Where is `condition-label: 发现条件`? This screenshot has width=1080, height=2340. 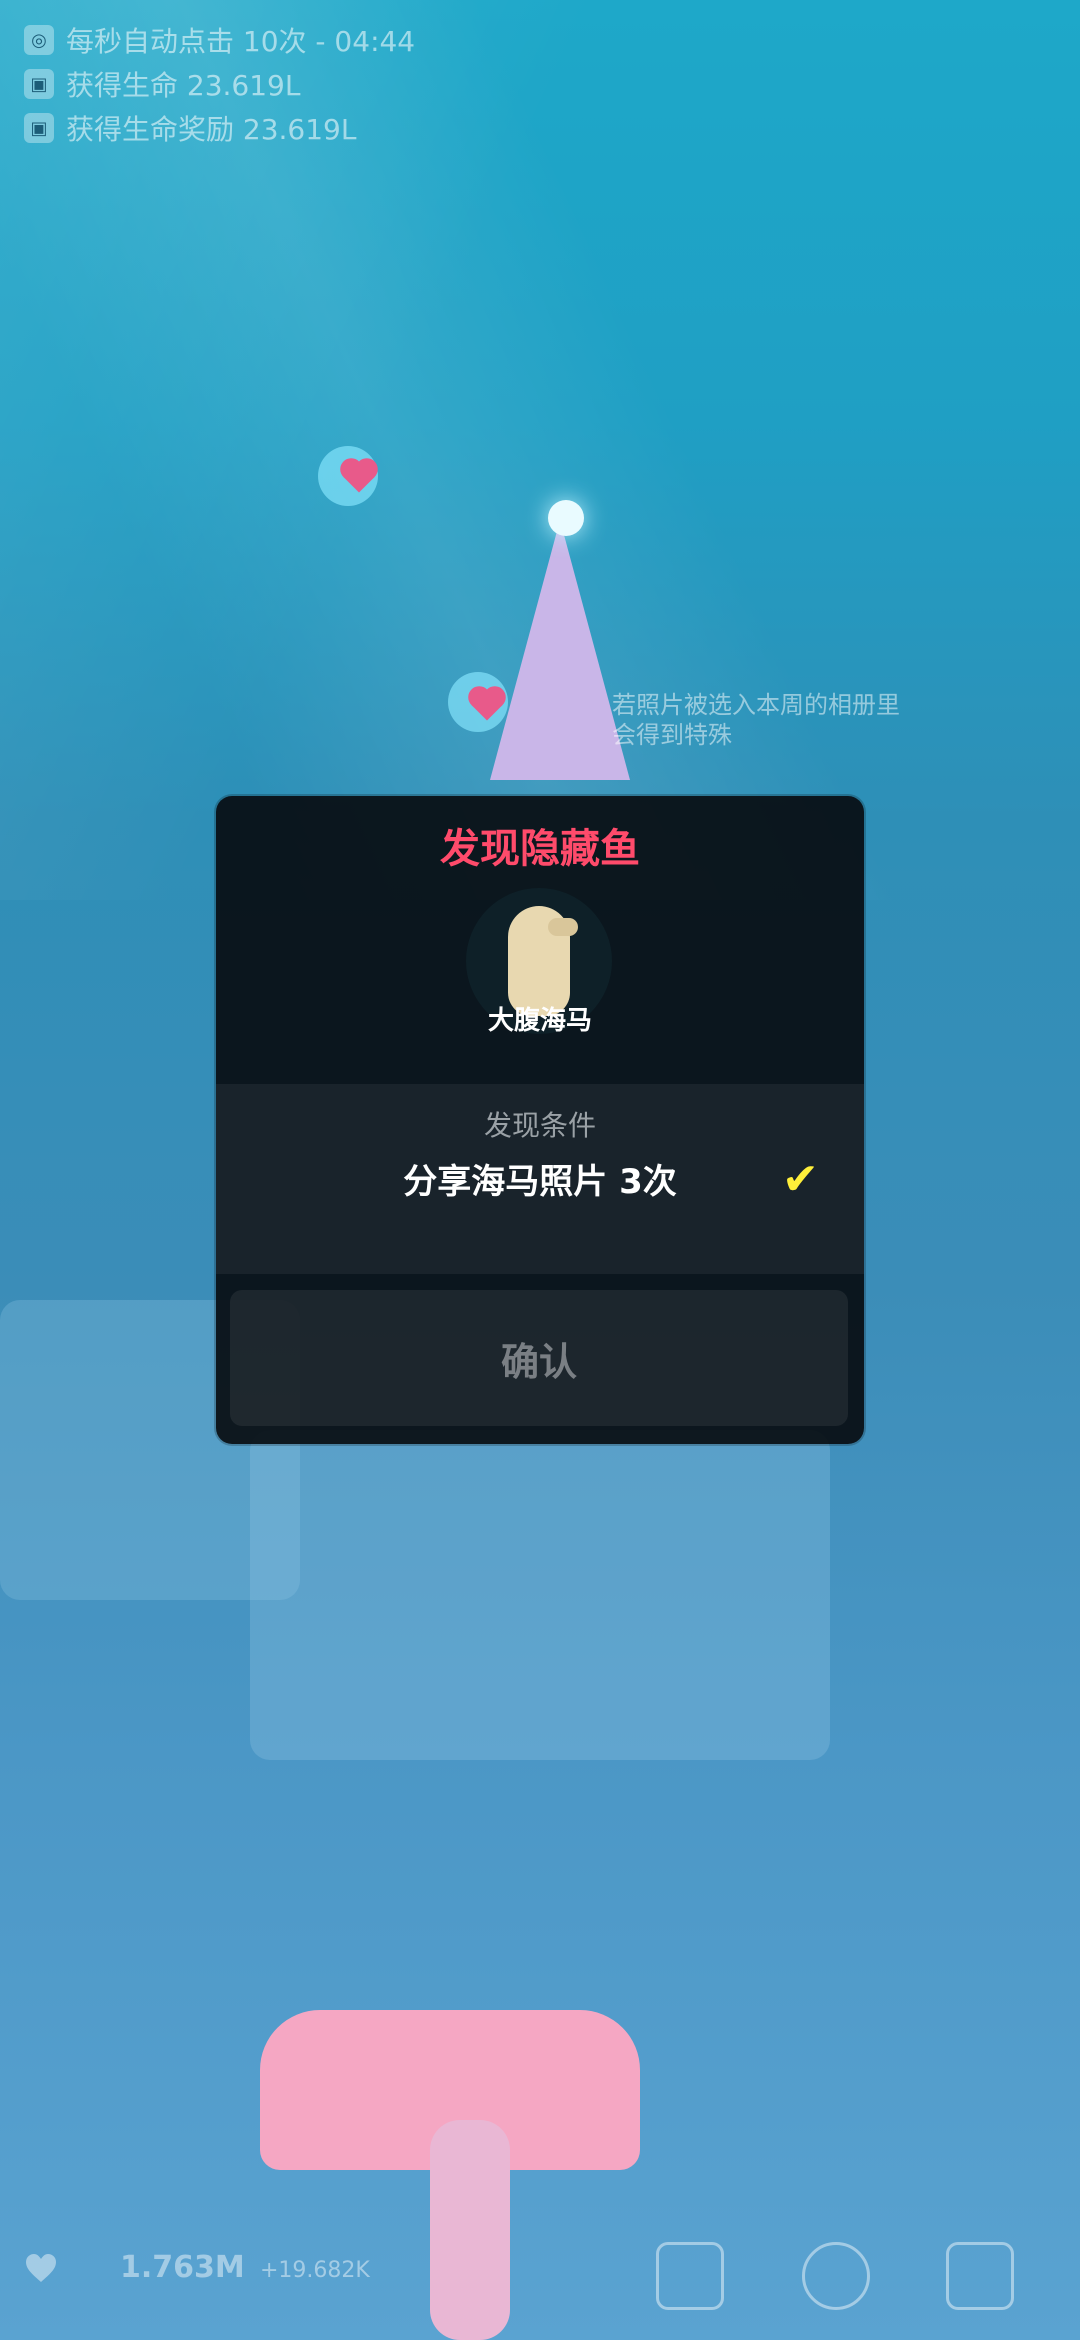 condition-label: 发现条件 is located at coordinates (539, 1125).